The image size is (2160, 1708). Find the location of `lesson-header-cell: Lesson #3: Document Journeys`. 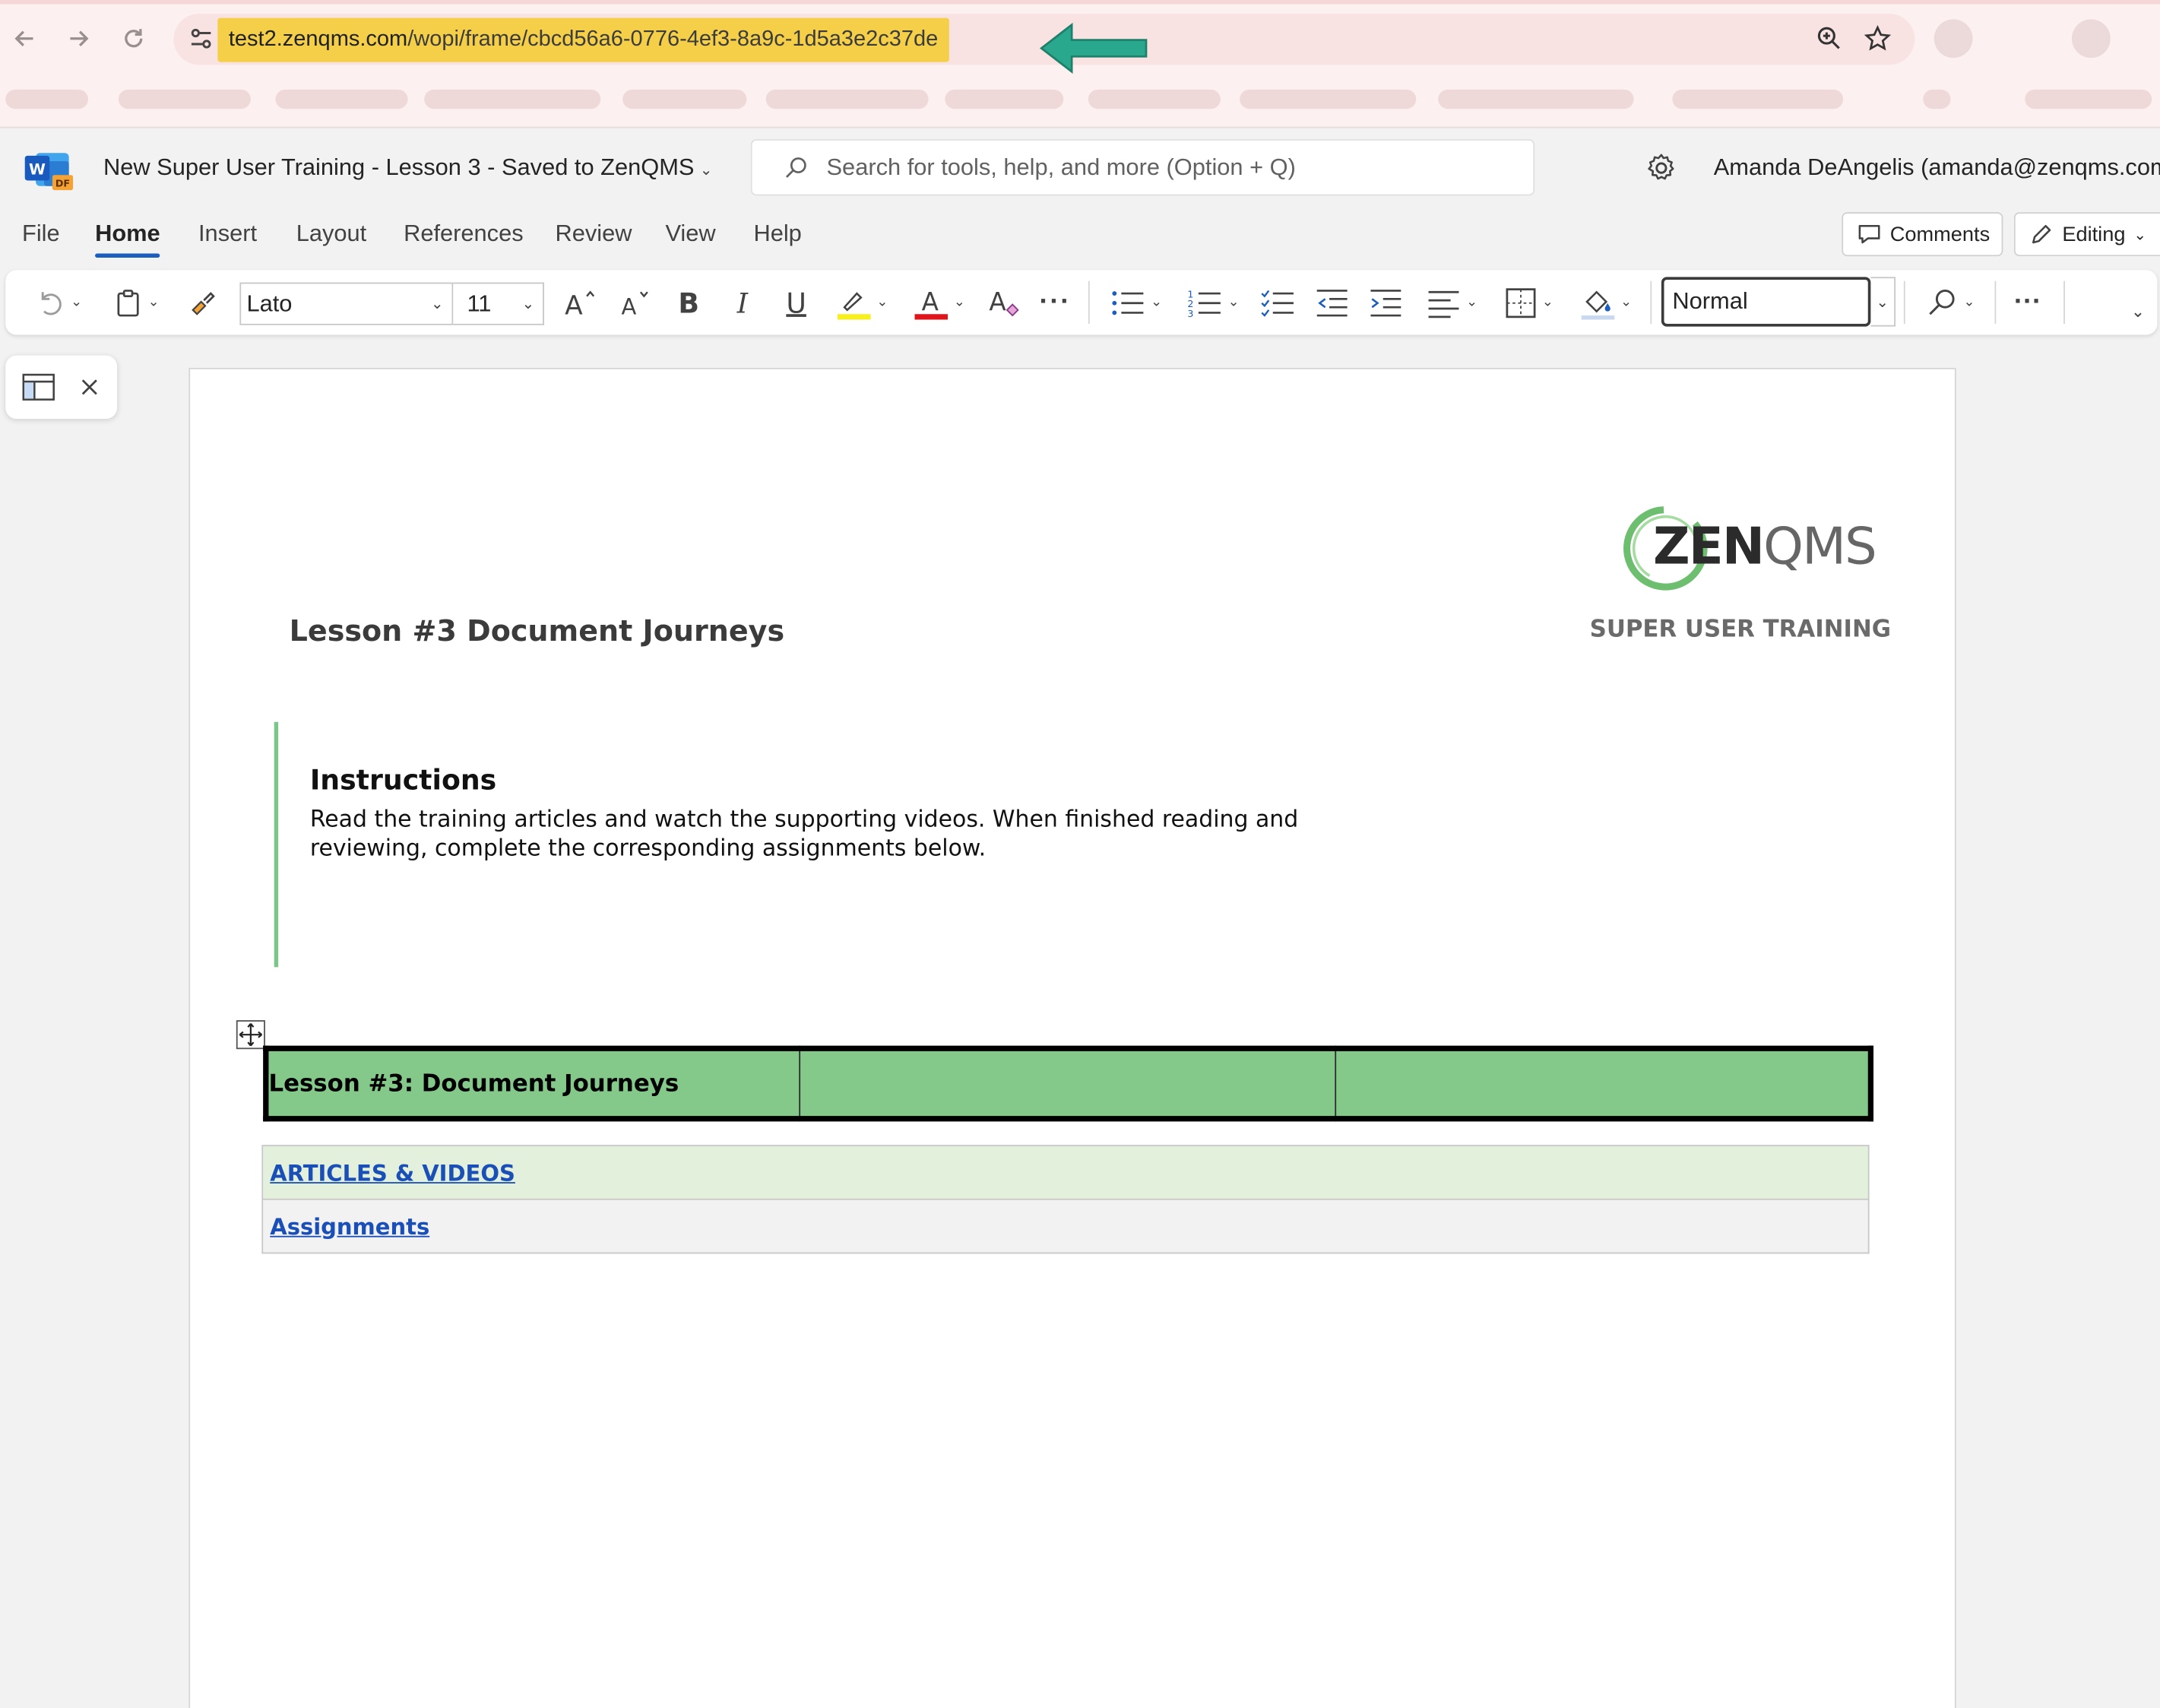

lesson-header-cell: Lesson #3: Document Journeys is located at coordinates (532, 1083).